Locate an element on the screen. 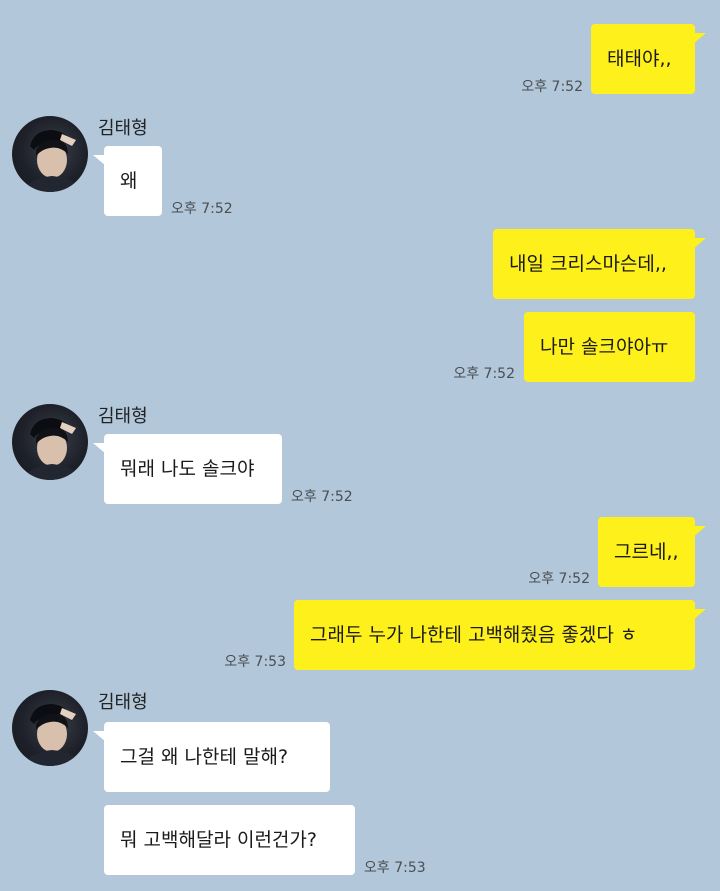 The width and height of the screenshot is (720, 891). message-text: 그래두 누가 나한테 고백해줬음 좋겠다 ㅎ is located at coordinates (474, 634).